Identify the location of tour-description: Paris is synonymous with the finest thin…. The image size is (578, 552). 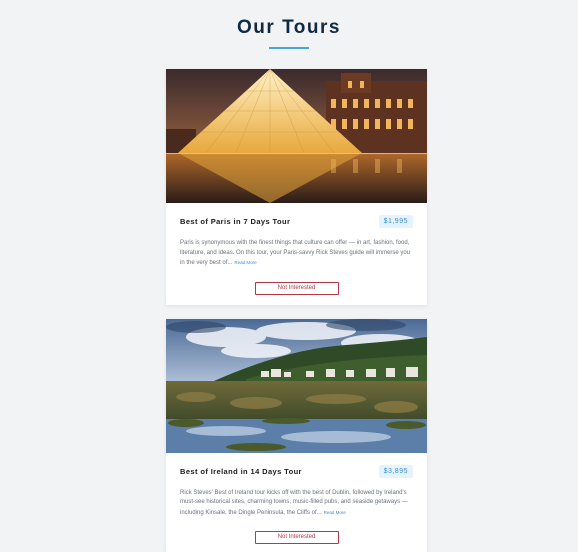
(296, 254).